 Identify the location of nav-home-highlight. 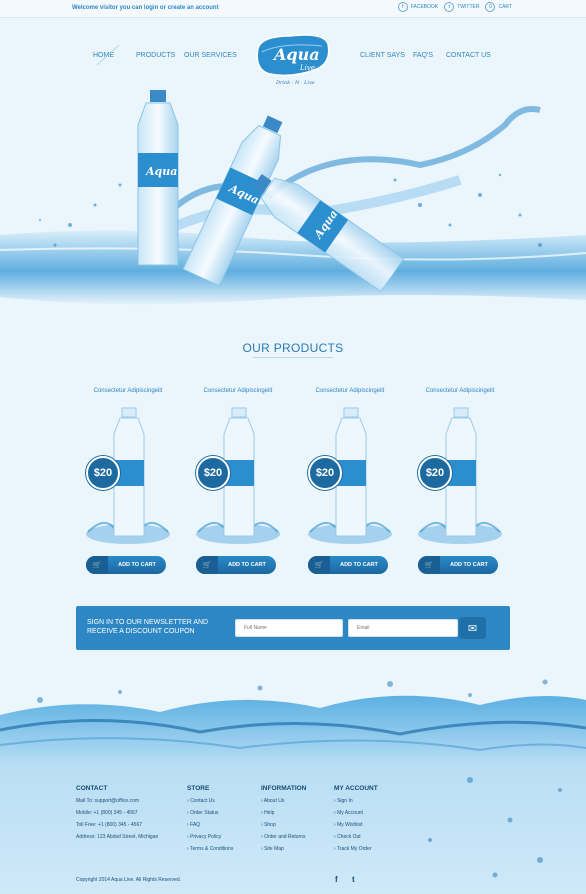
(108, 55).